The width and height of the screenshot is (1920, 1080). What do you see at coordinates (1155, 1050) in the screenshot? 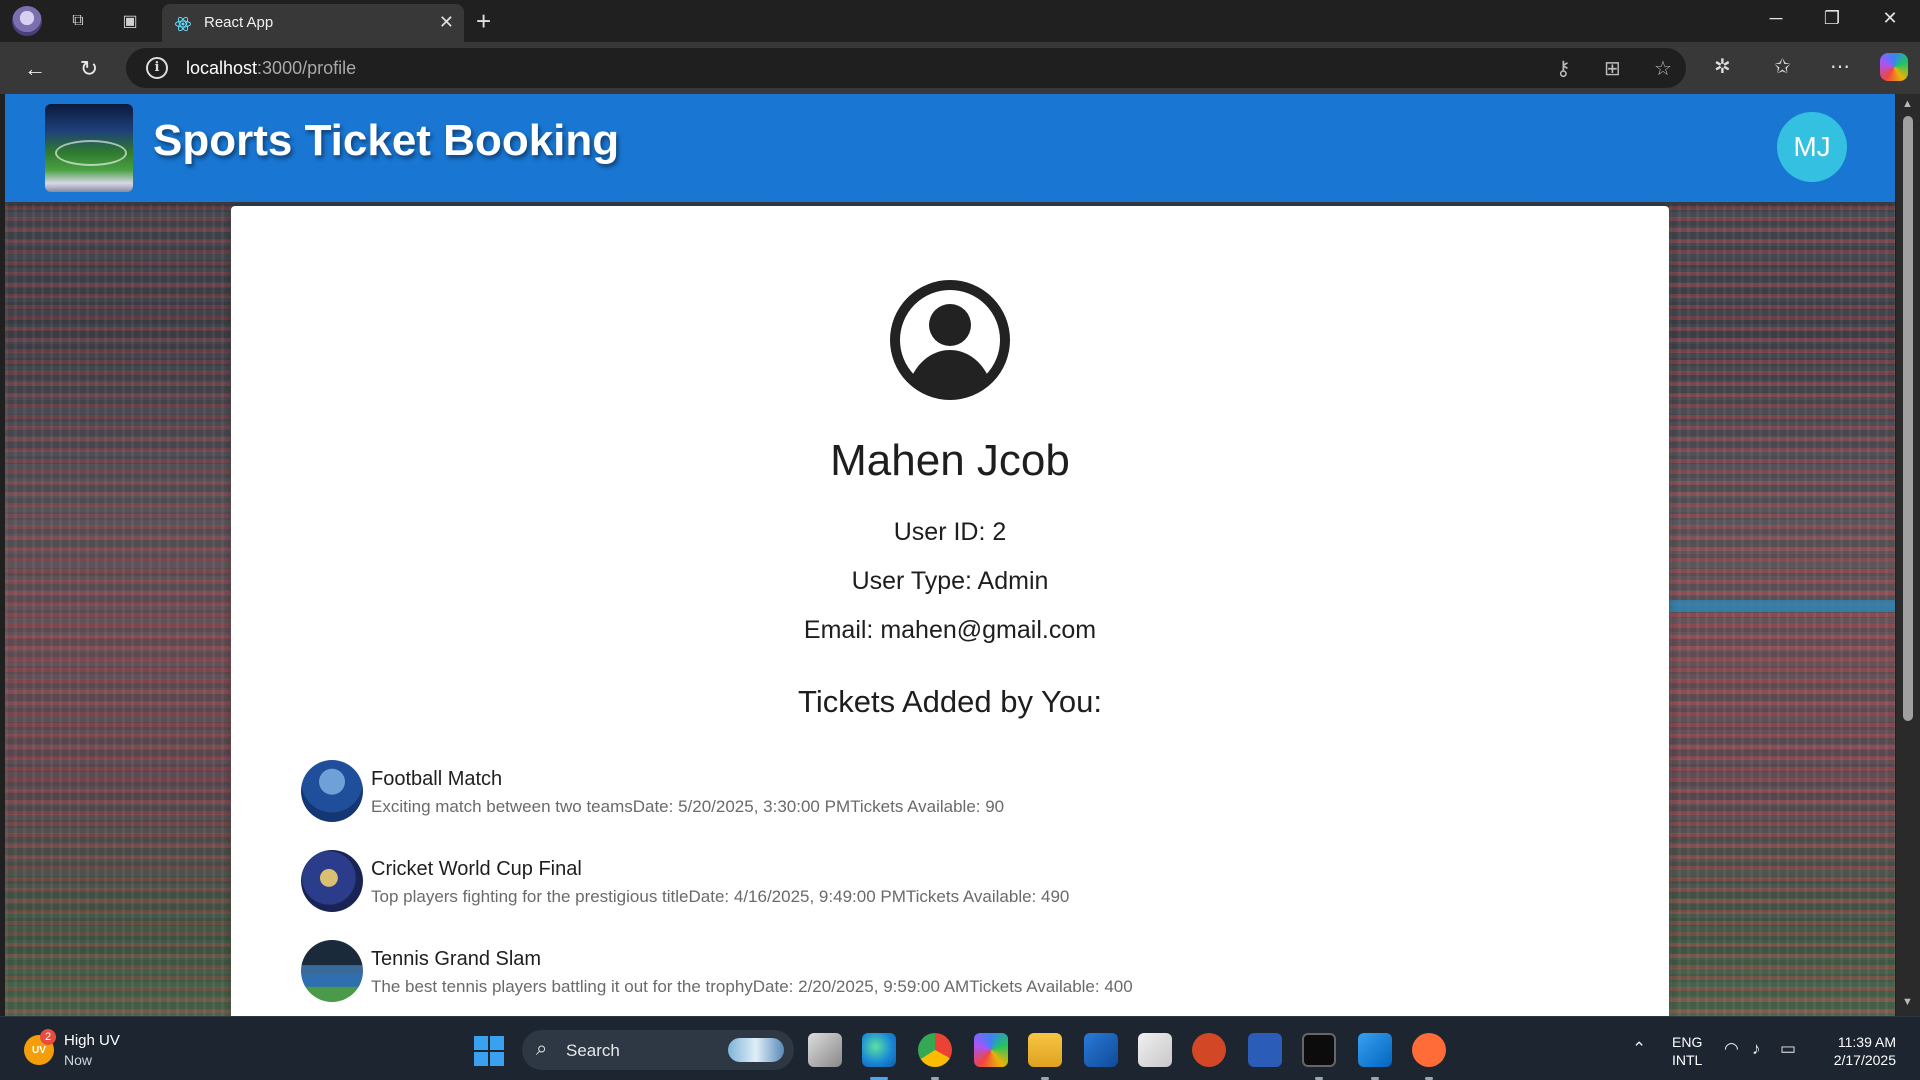
I see `office-icon` at bounding box center [1155, 1050].